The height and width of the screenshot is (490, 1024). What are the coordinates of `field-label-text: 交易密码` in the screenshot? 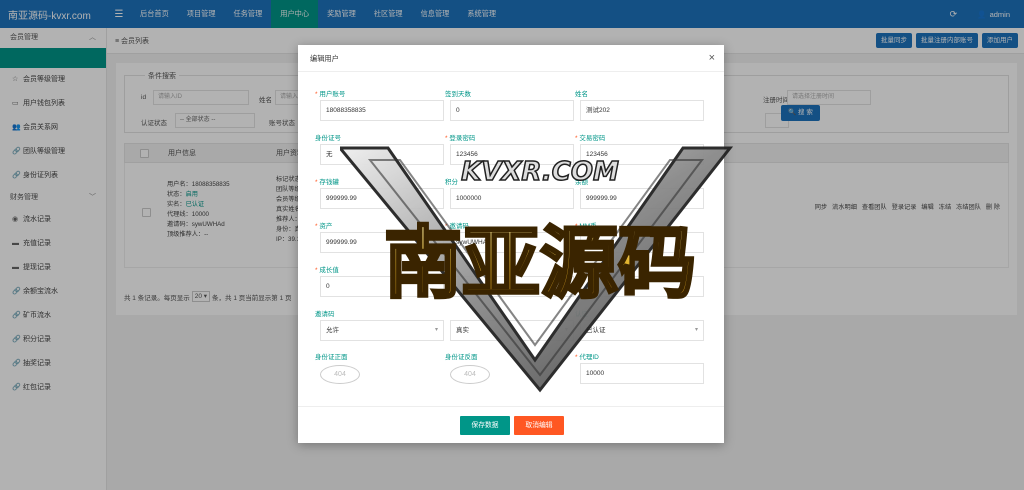 It's located at (592, 138).